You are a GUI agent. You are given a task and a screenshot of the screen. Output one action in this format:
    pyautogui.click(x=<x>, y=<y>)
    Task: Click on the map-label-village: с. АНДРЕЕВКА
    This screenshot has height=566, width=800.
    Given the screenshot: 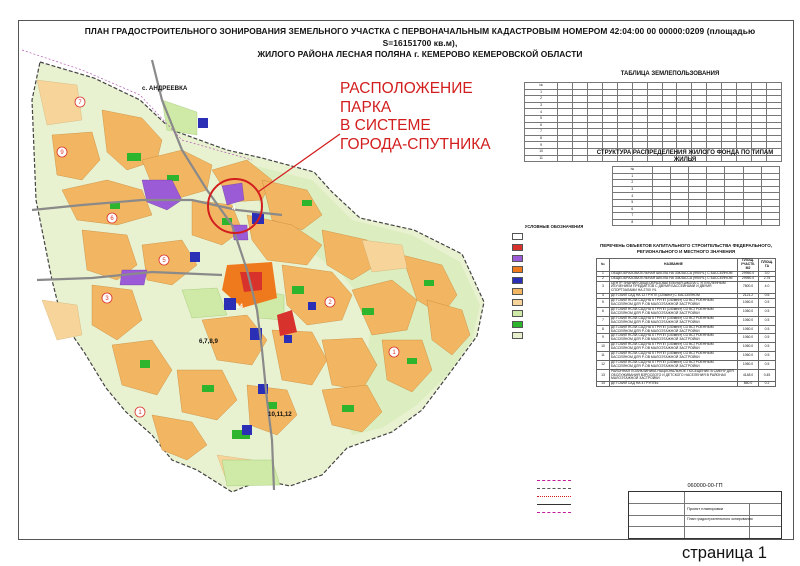 What is the action you would take?
    pyautogui.click(x=165, y=88)
    